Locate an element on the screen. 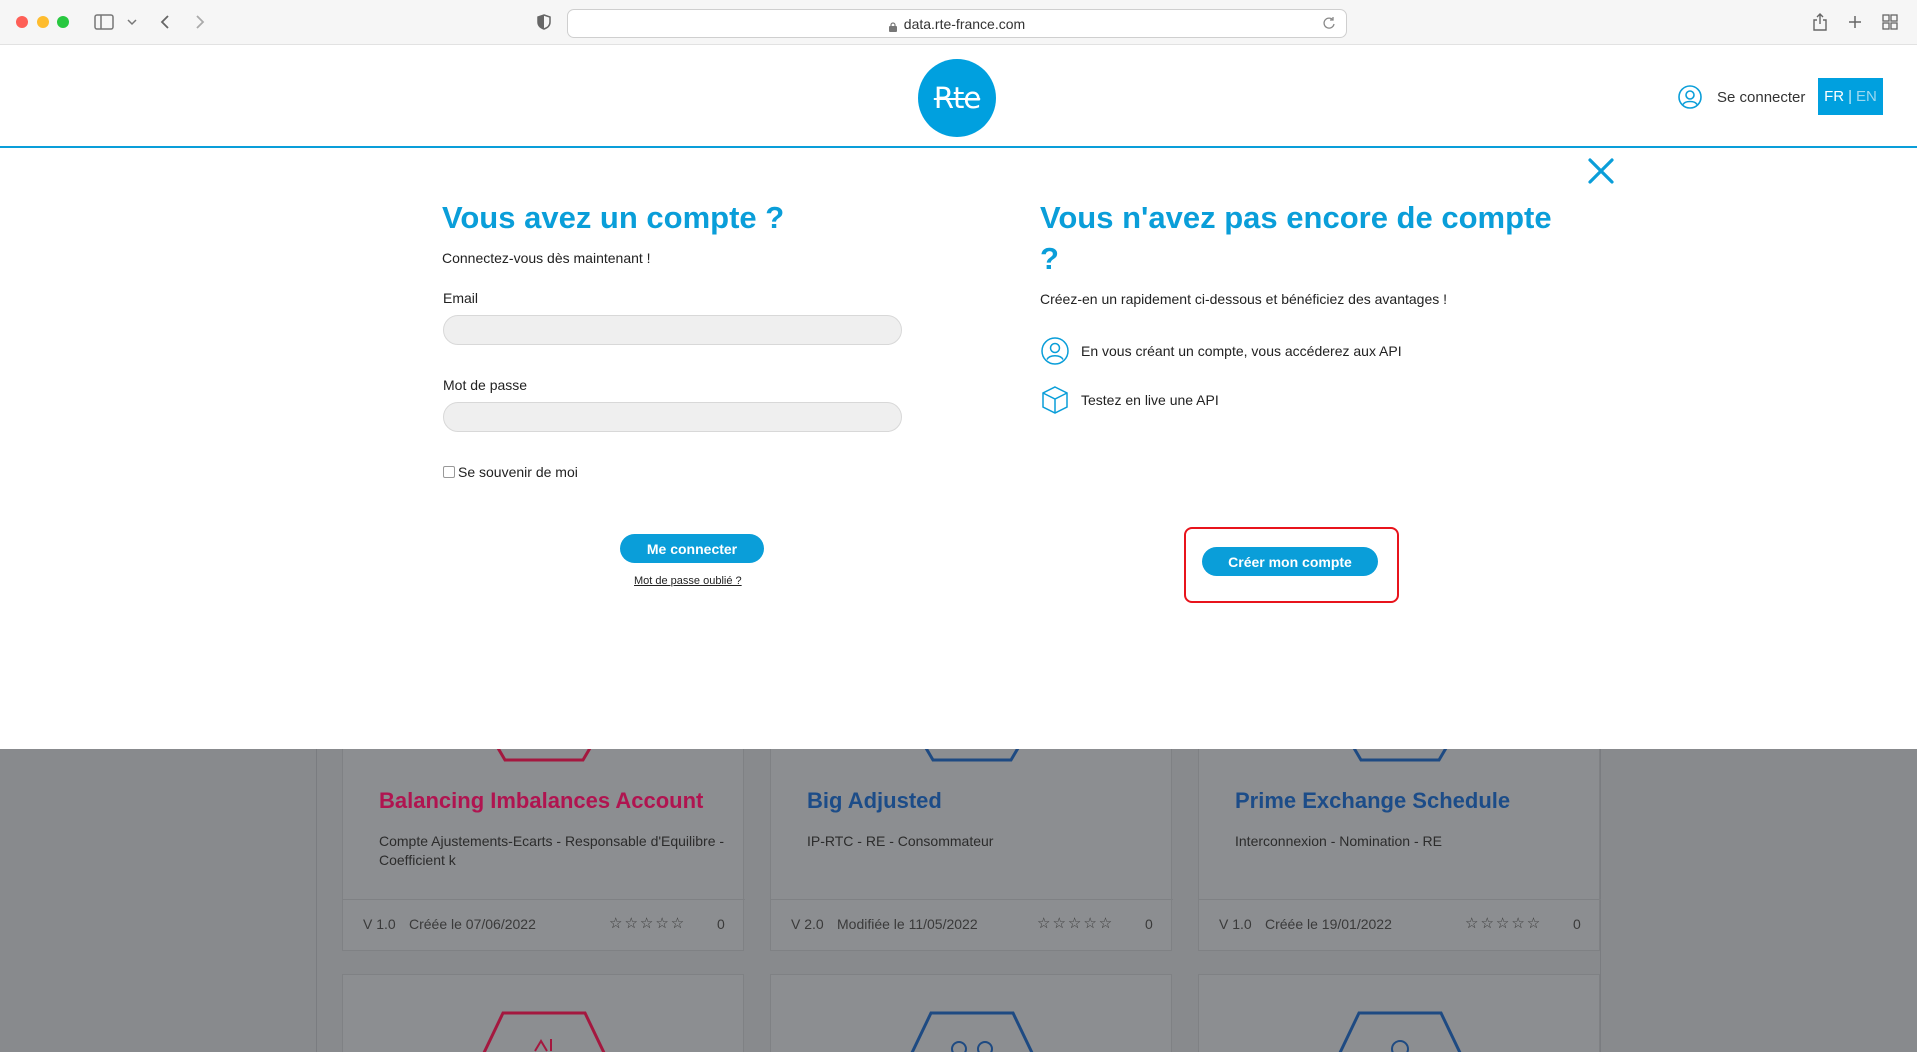 Image resolution: width=1917 pixels, height=1052 pixels. card-date: Créée le 19/01/2022 is located at coordinates (1328, 924).